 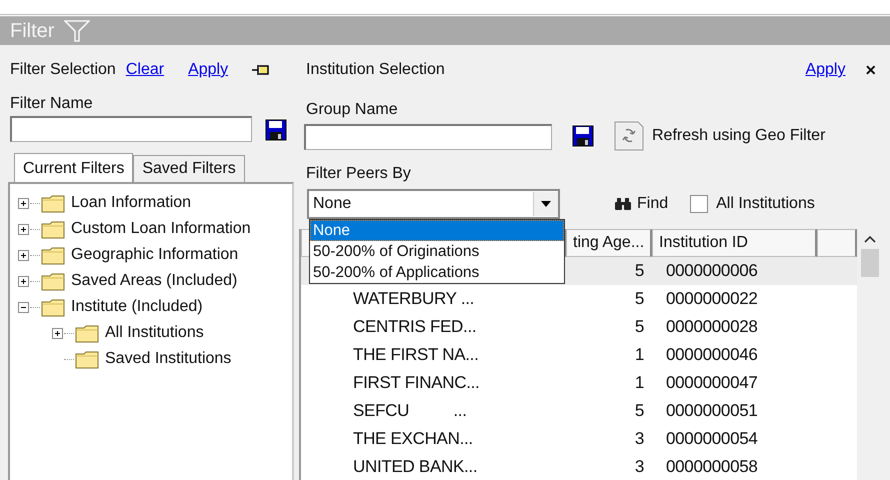 What do you see at coordinates (579, 299) in the screenshot?
I see `table-row: WATERBURY ... 5 0000000022` at bounding box center [579, 299].